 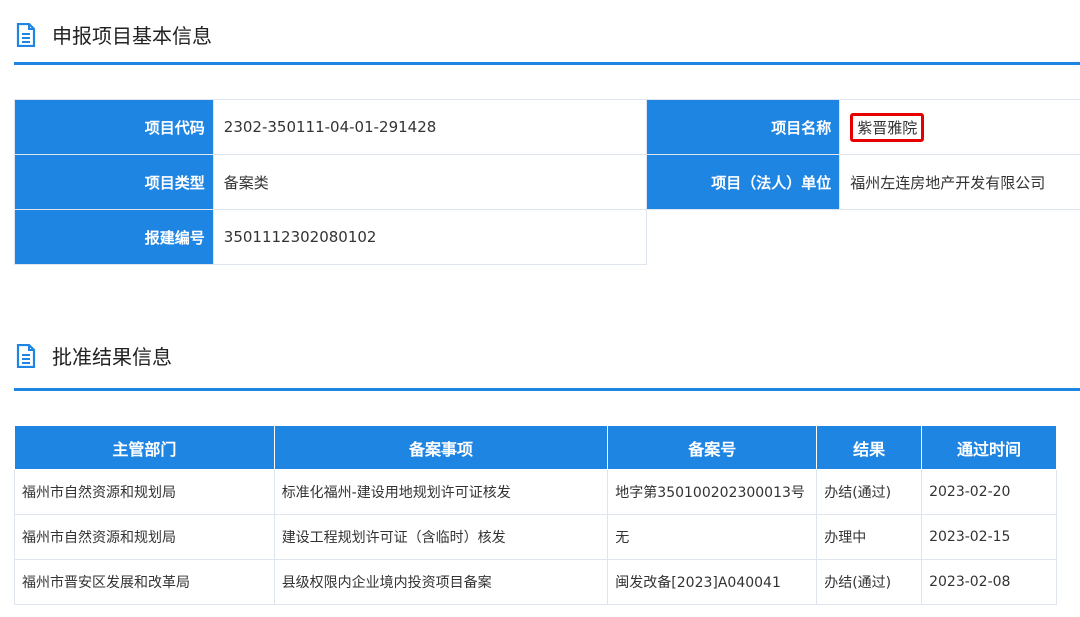 What do you see at coordinates (547, 34) in the screenshot?
I see `section-header-basic-info: 申报项目基本信息` at bounding box center [547, 34].